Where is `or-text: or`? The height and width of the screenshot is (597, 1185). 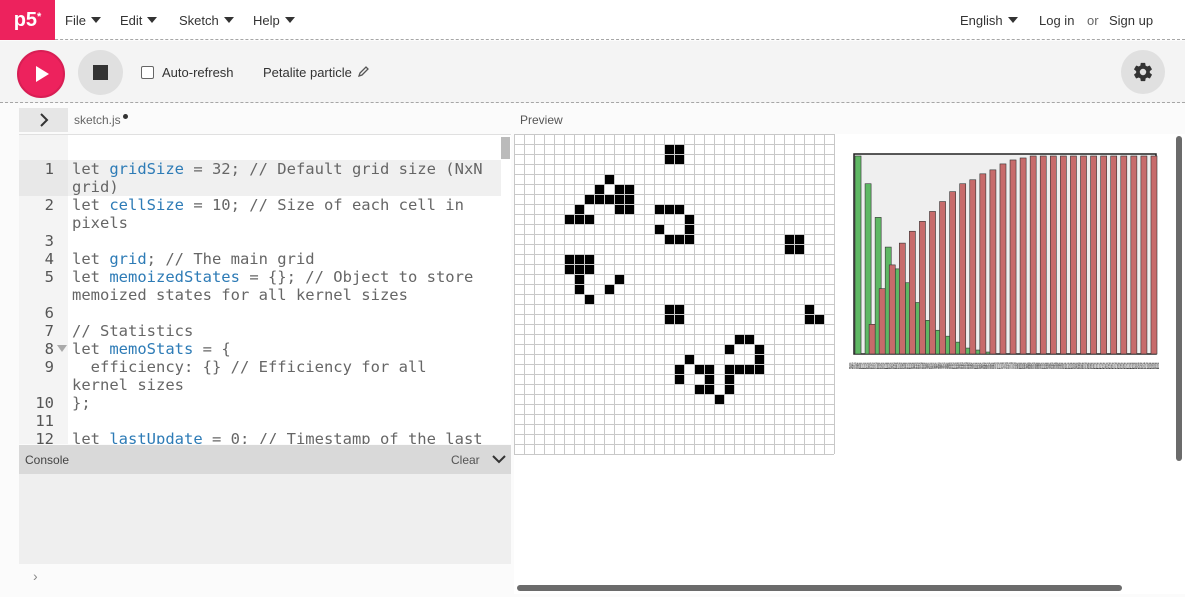
or-text: or is located at coordinates (1093, 20).